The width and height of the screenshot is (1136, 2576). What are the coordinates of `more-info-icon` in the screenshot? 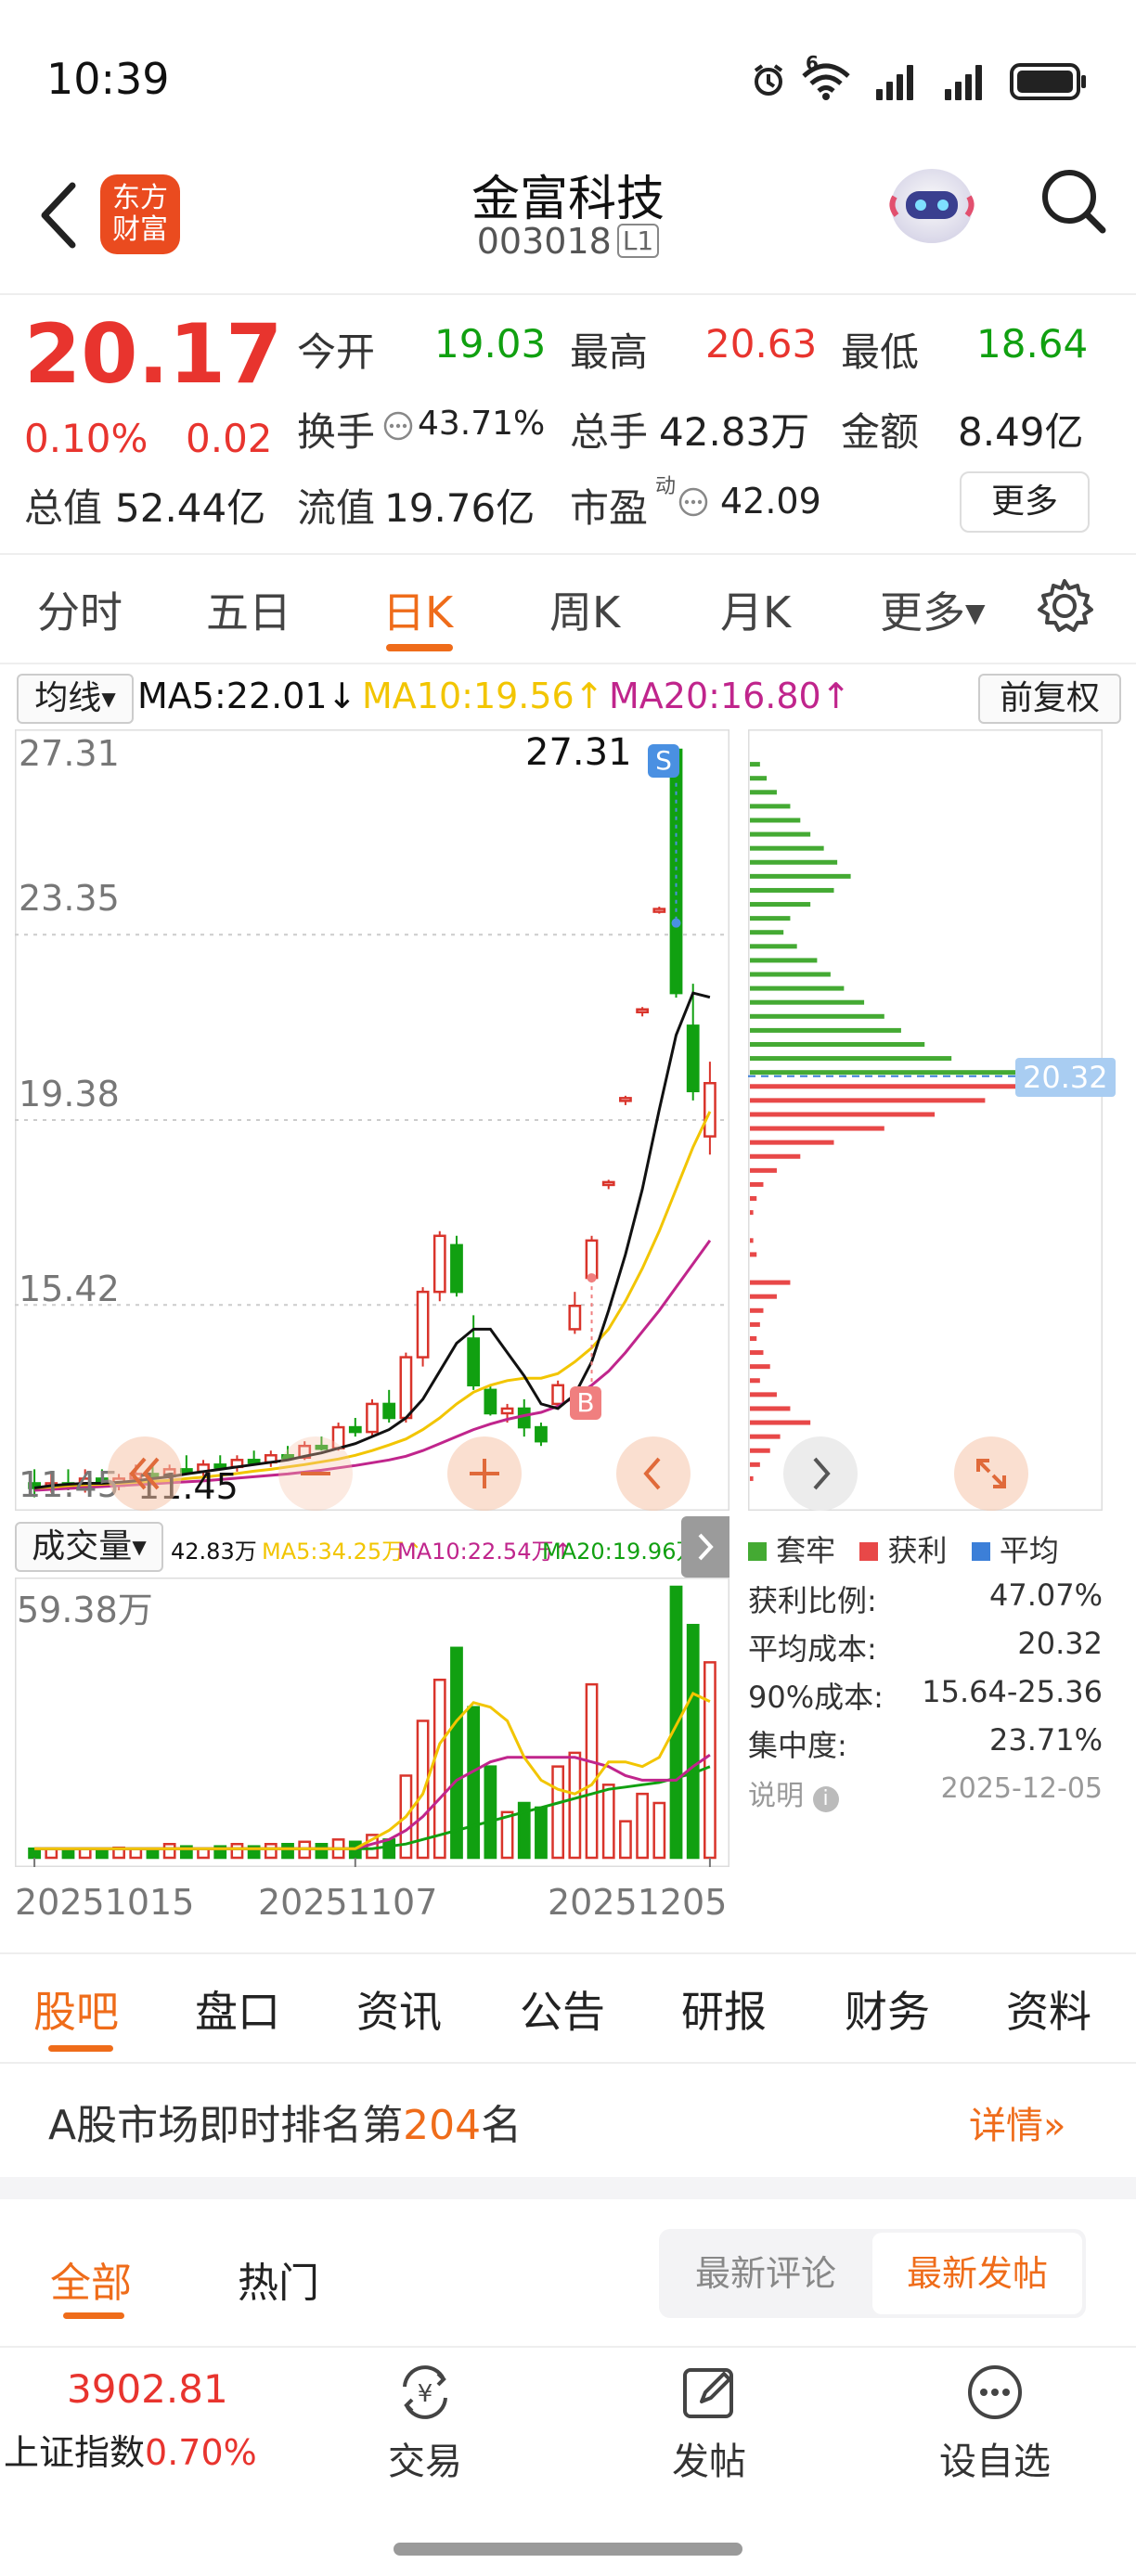 It's located at (398, 426).